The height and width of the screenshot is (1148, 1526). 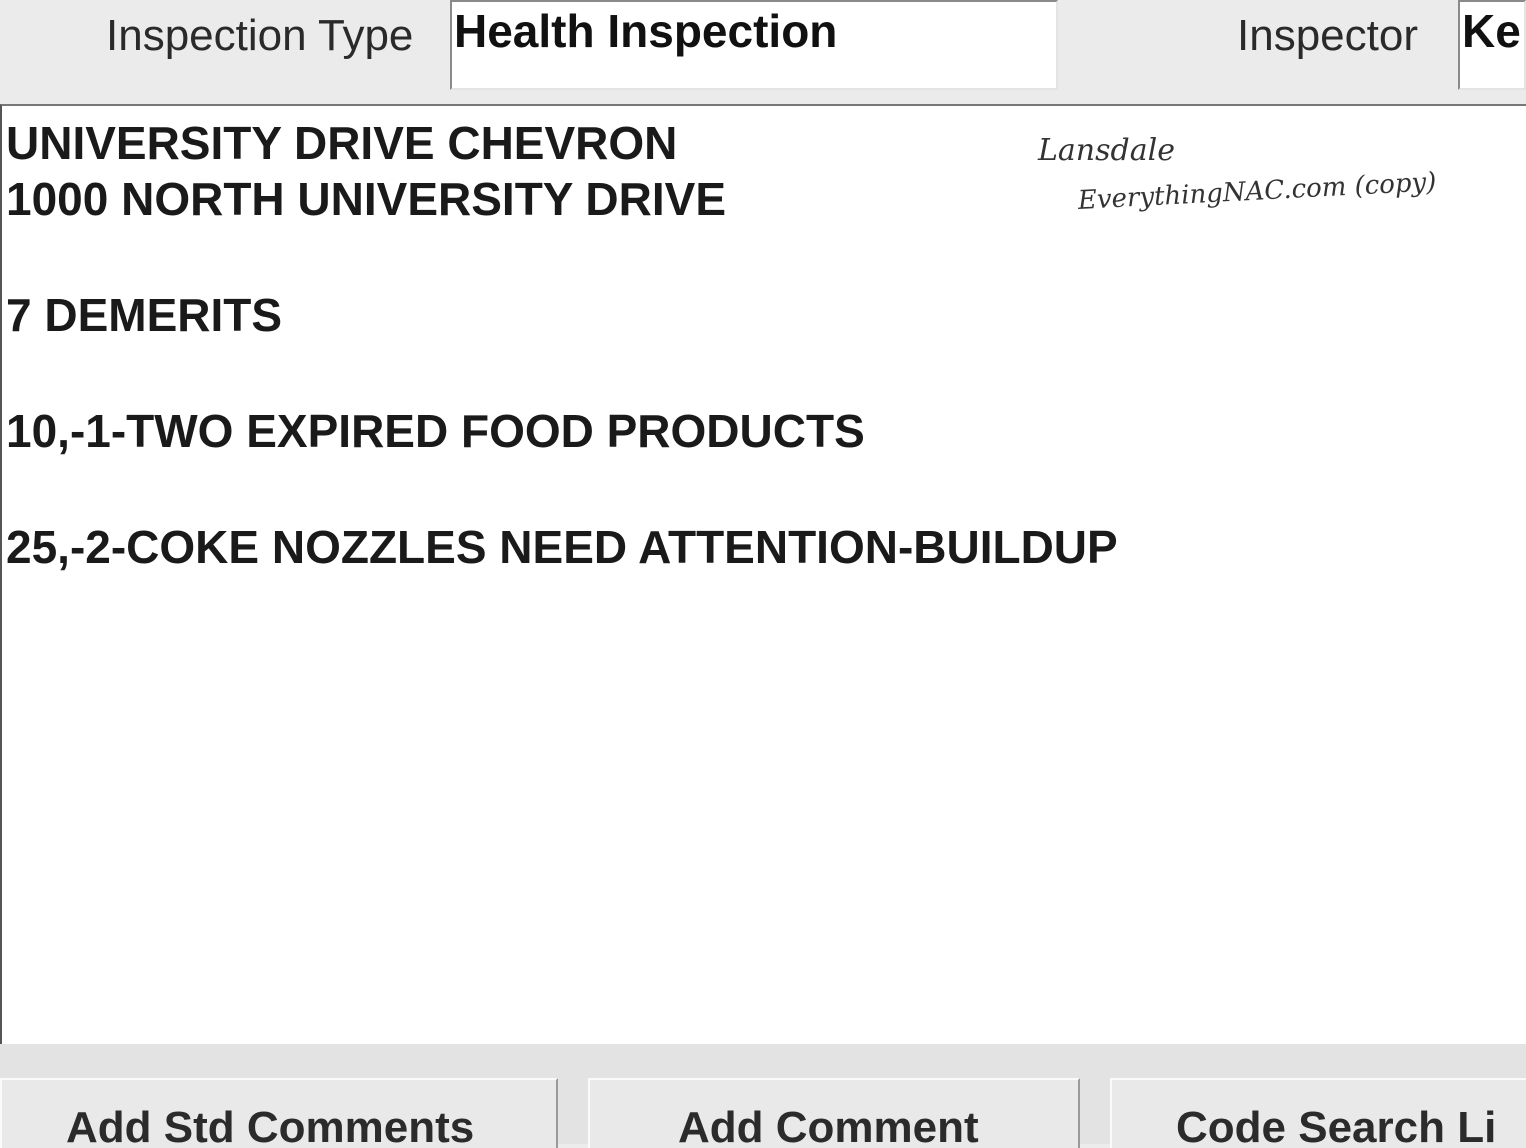 What do you see at coordinates (260, 35) in the screenshot?
I see `inspection-type-label: Inspection Type` at bounding box center [260, 35].